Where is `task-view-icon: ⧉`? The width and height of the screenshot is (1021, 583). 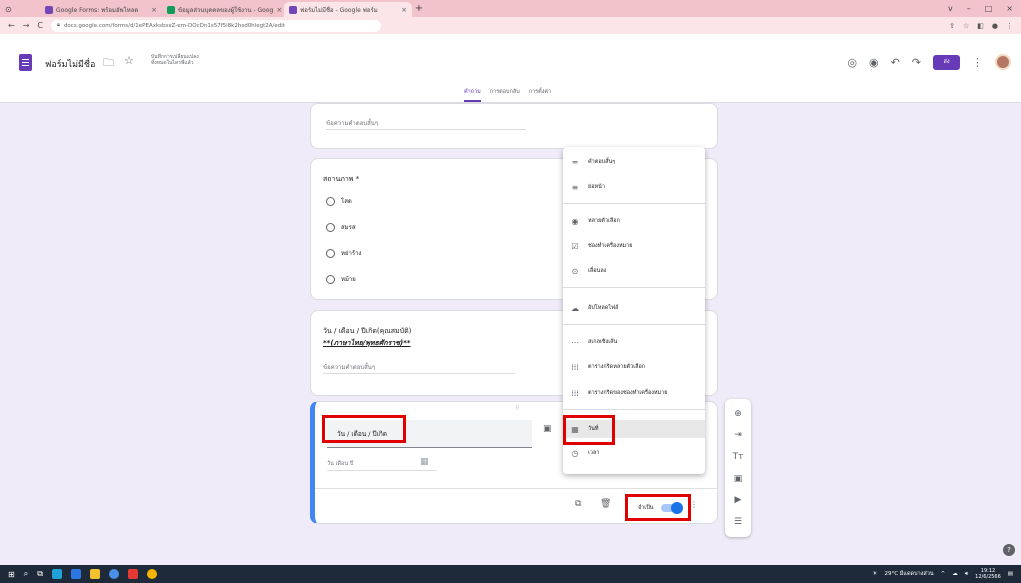
task-view-icon: ⧉ is located at coordinates (40, 574).